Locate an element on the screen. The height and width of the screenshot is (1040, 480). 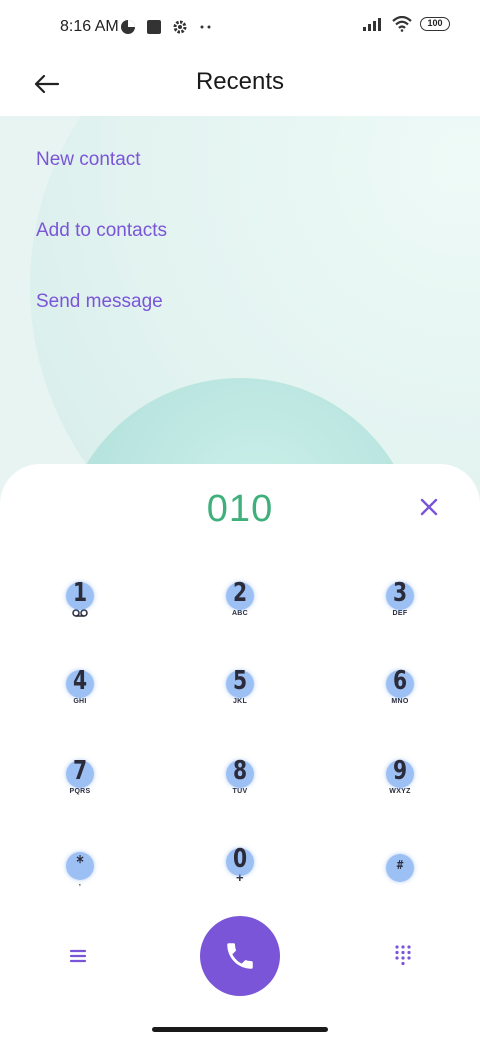
clear-button is located at coordinates (429, 507).